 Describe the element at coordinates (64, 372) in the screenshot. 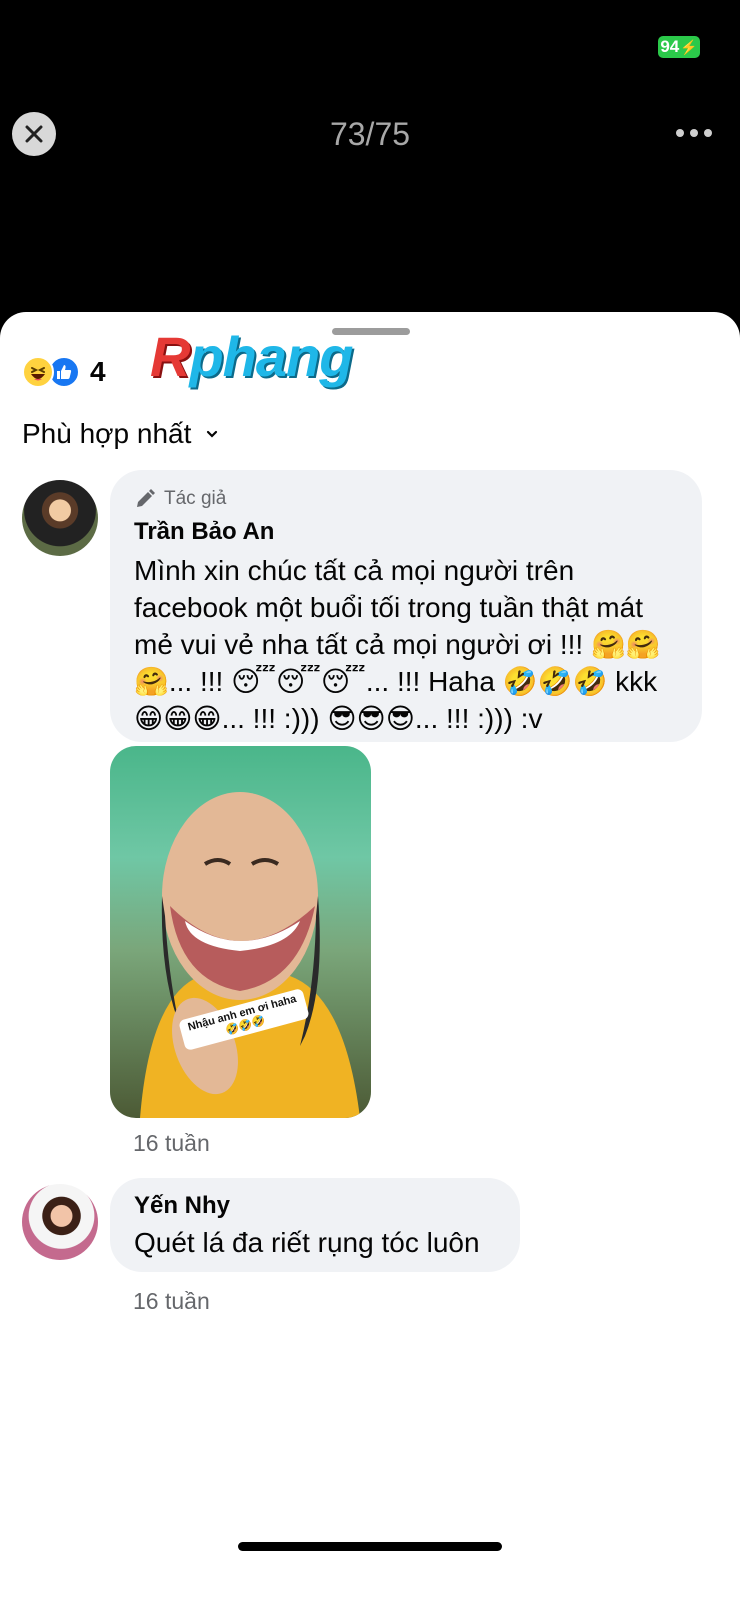

I see `reactions-summary: 4` at that location.